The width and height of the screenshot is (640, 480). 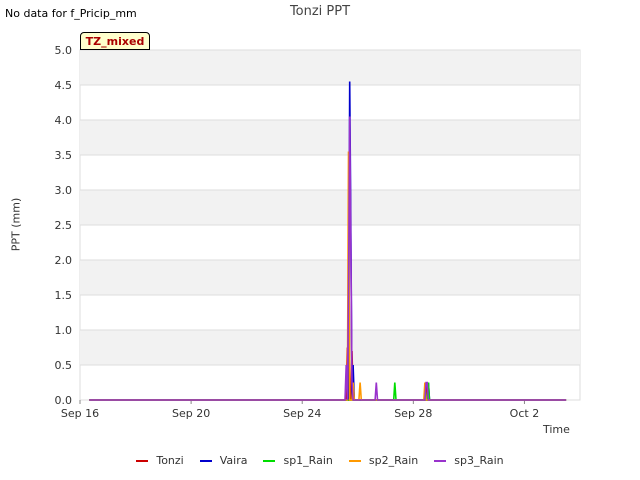 I want to click on x-tick-label: Sep 20, so click(x=191, y=413).